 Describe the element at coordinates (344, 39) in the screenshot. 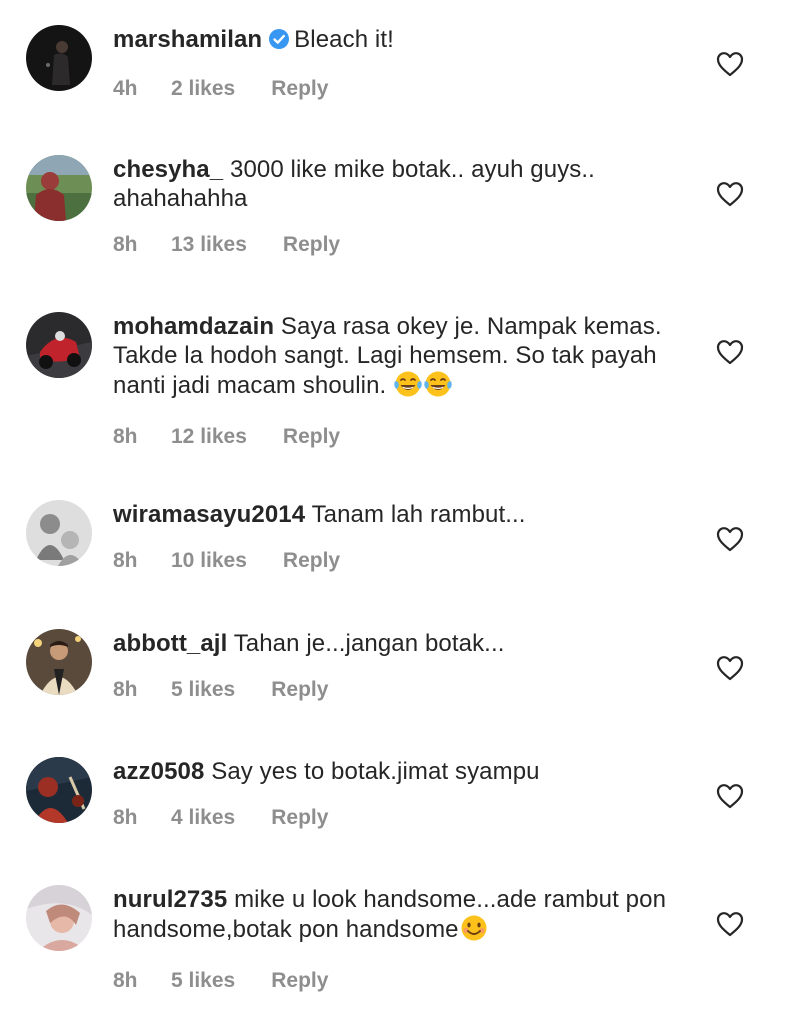

I see `comment-text: Bleach it!` at that location.